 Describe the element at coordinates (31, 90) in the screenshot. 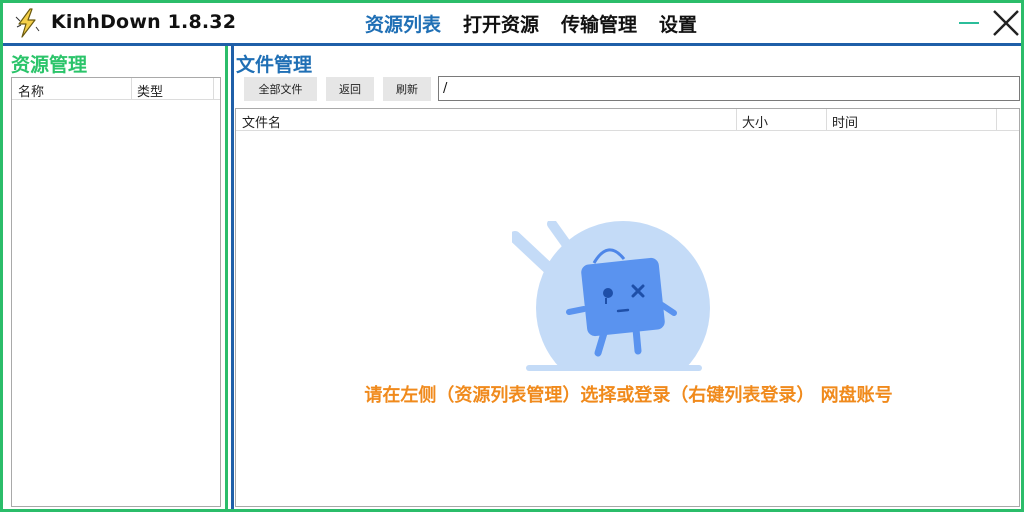

I see `column-header-name: 名称` at that location.